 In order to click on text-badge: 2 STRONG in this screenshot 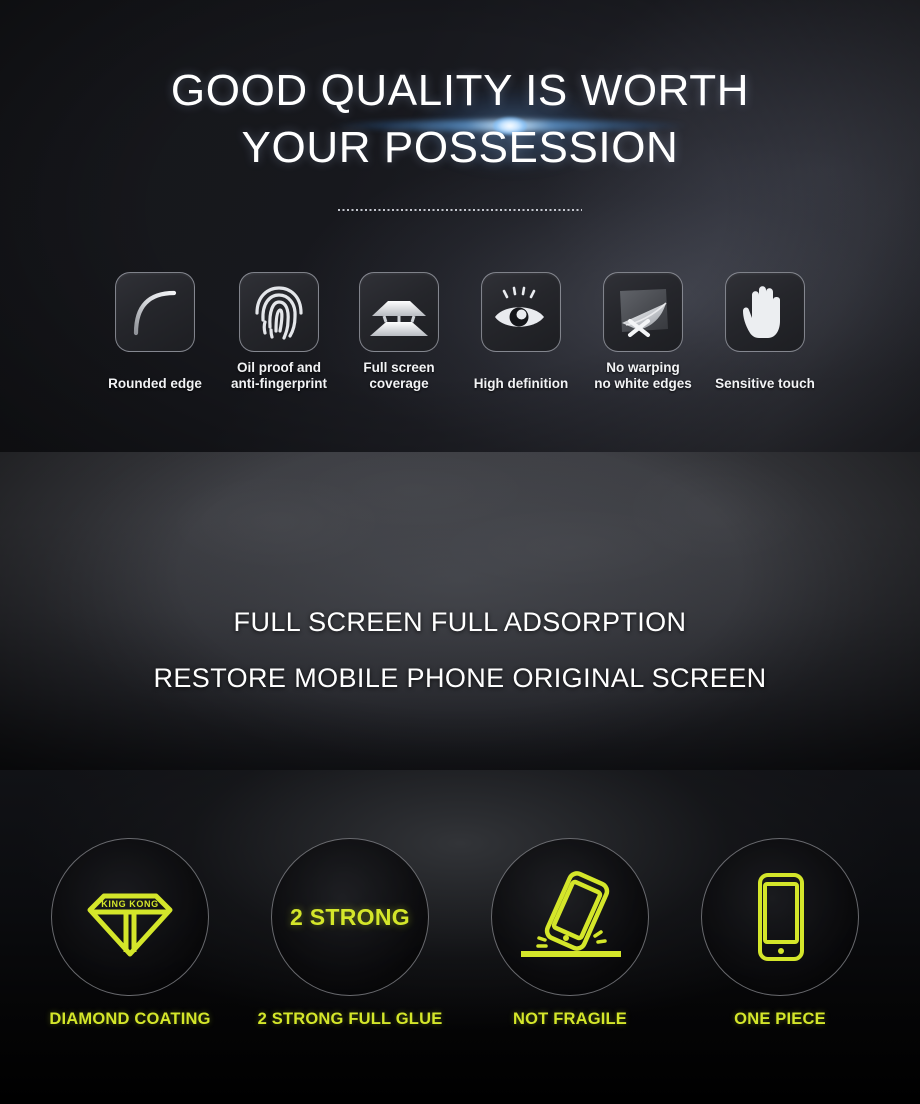, I will do `click(350, 917)`.